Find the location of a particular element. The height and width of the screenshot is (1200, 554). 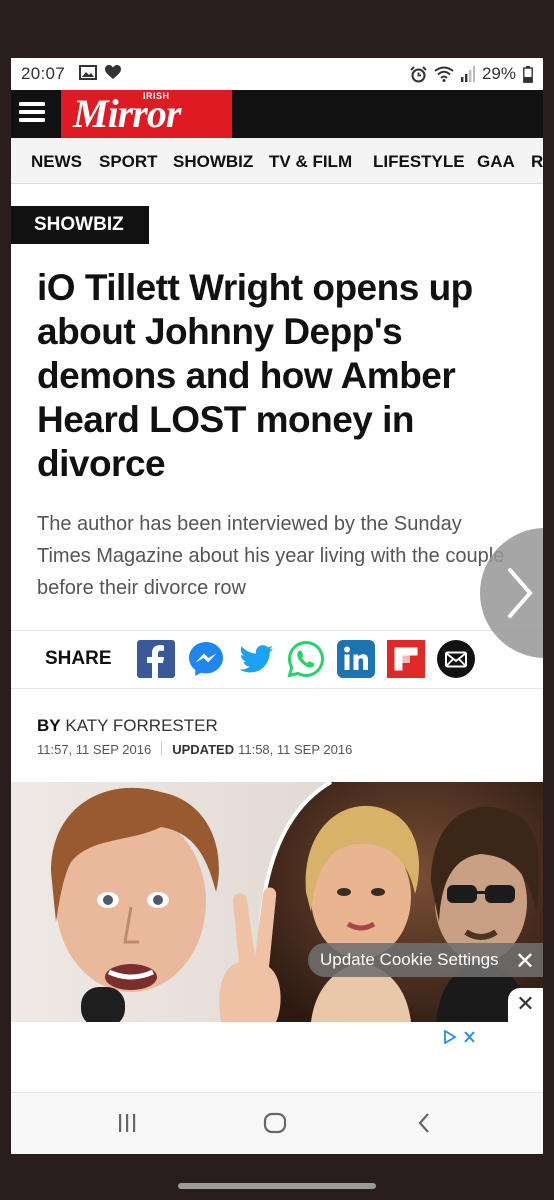

section-tag: SHOWBIZ is located at coordinates (80, 225).